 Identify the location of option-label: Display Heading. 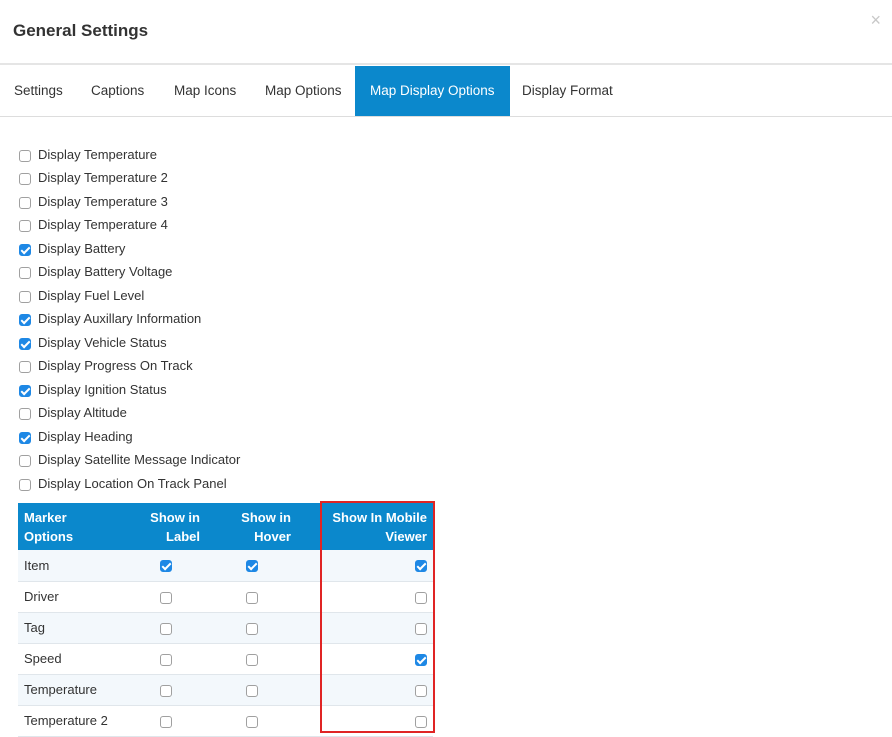
(85, 436).